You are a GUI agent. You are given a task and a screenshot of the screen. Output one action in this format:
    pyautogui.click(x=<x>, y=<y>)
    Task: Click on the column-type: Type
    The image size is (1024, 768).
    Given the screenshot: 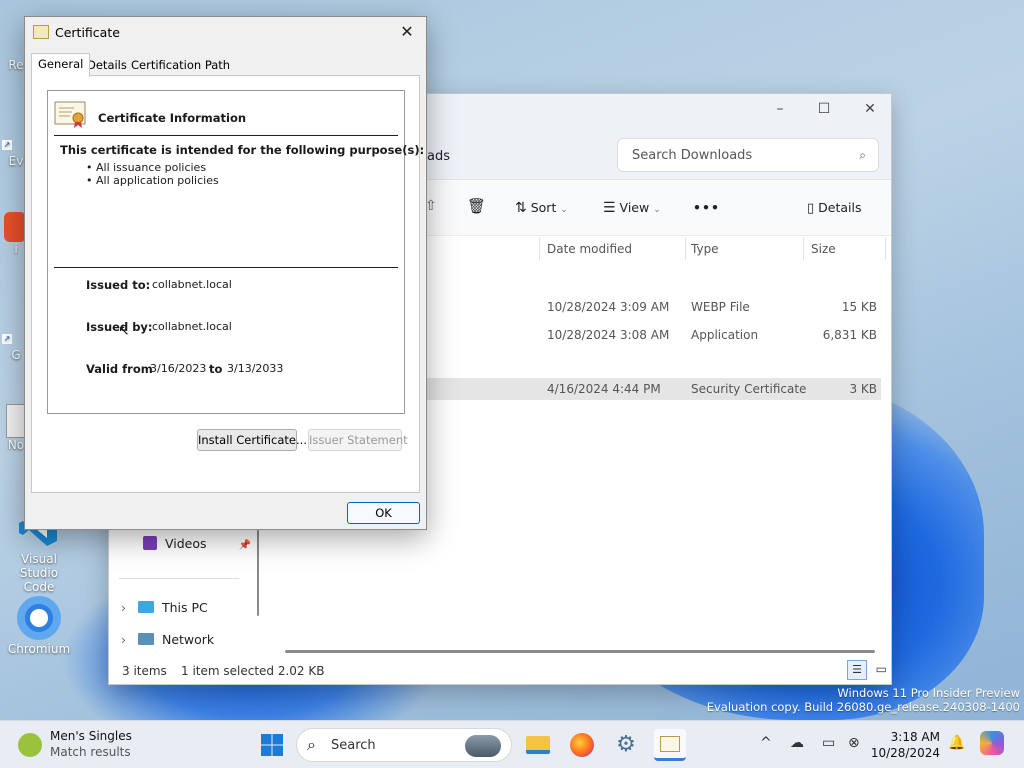 What is the action you would take?
    pyautogui.click(x=705, y=249)
    